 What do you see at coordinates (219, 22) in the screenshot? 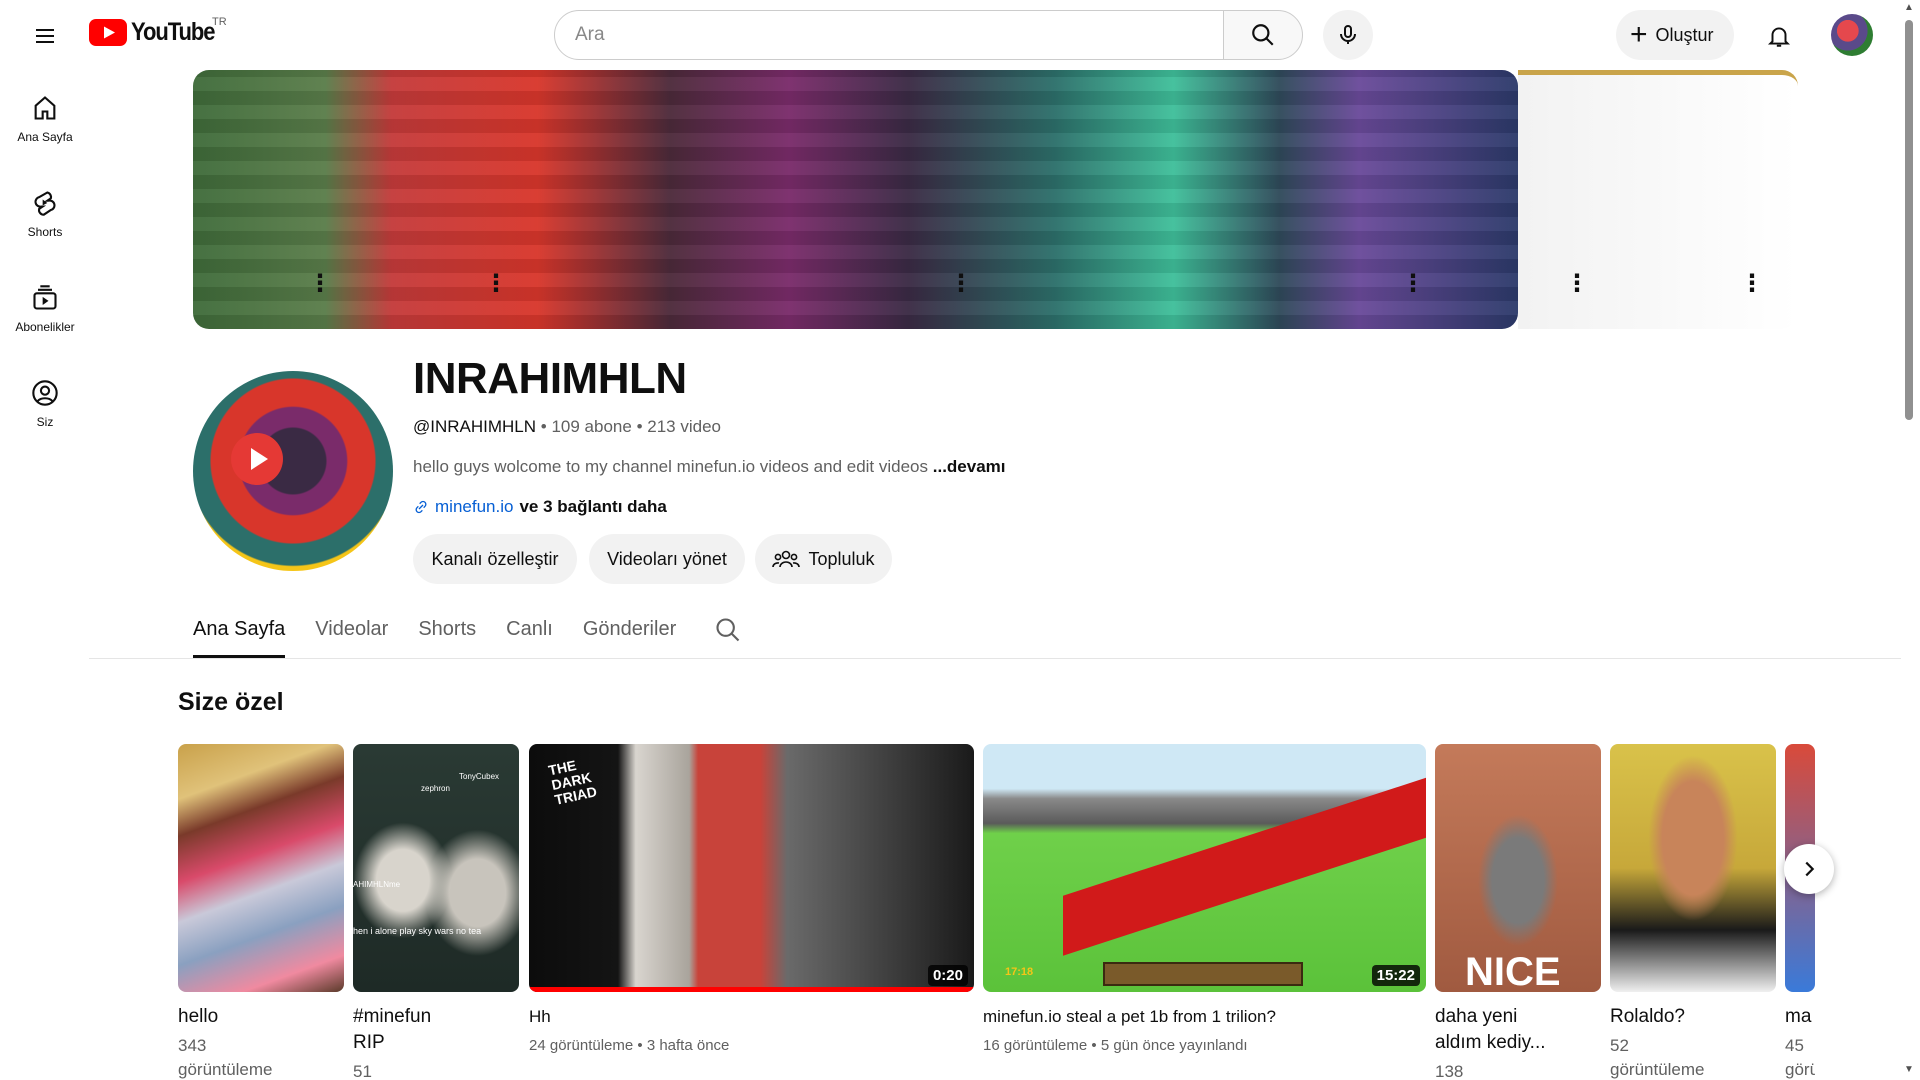
I see `country-code: TR` at bounding box center [219, 22].